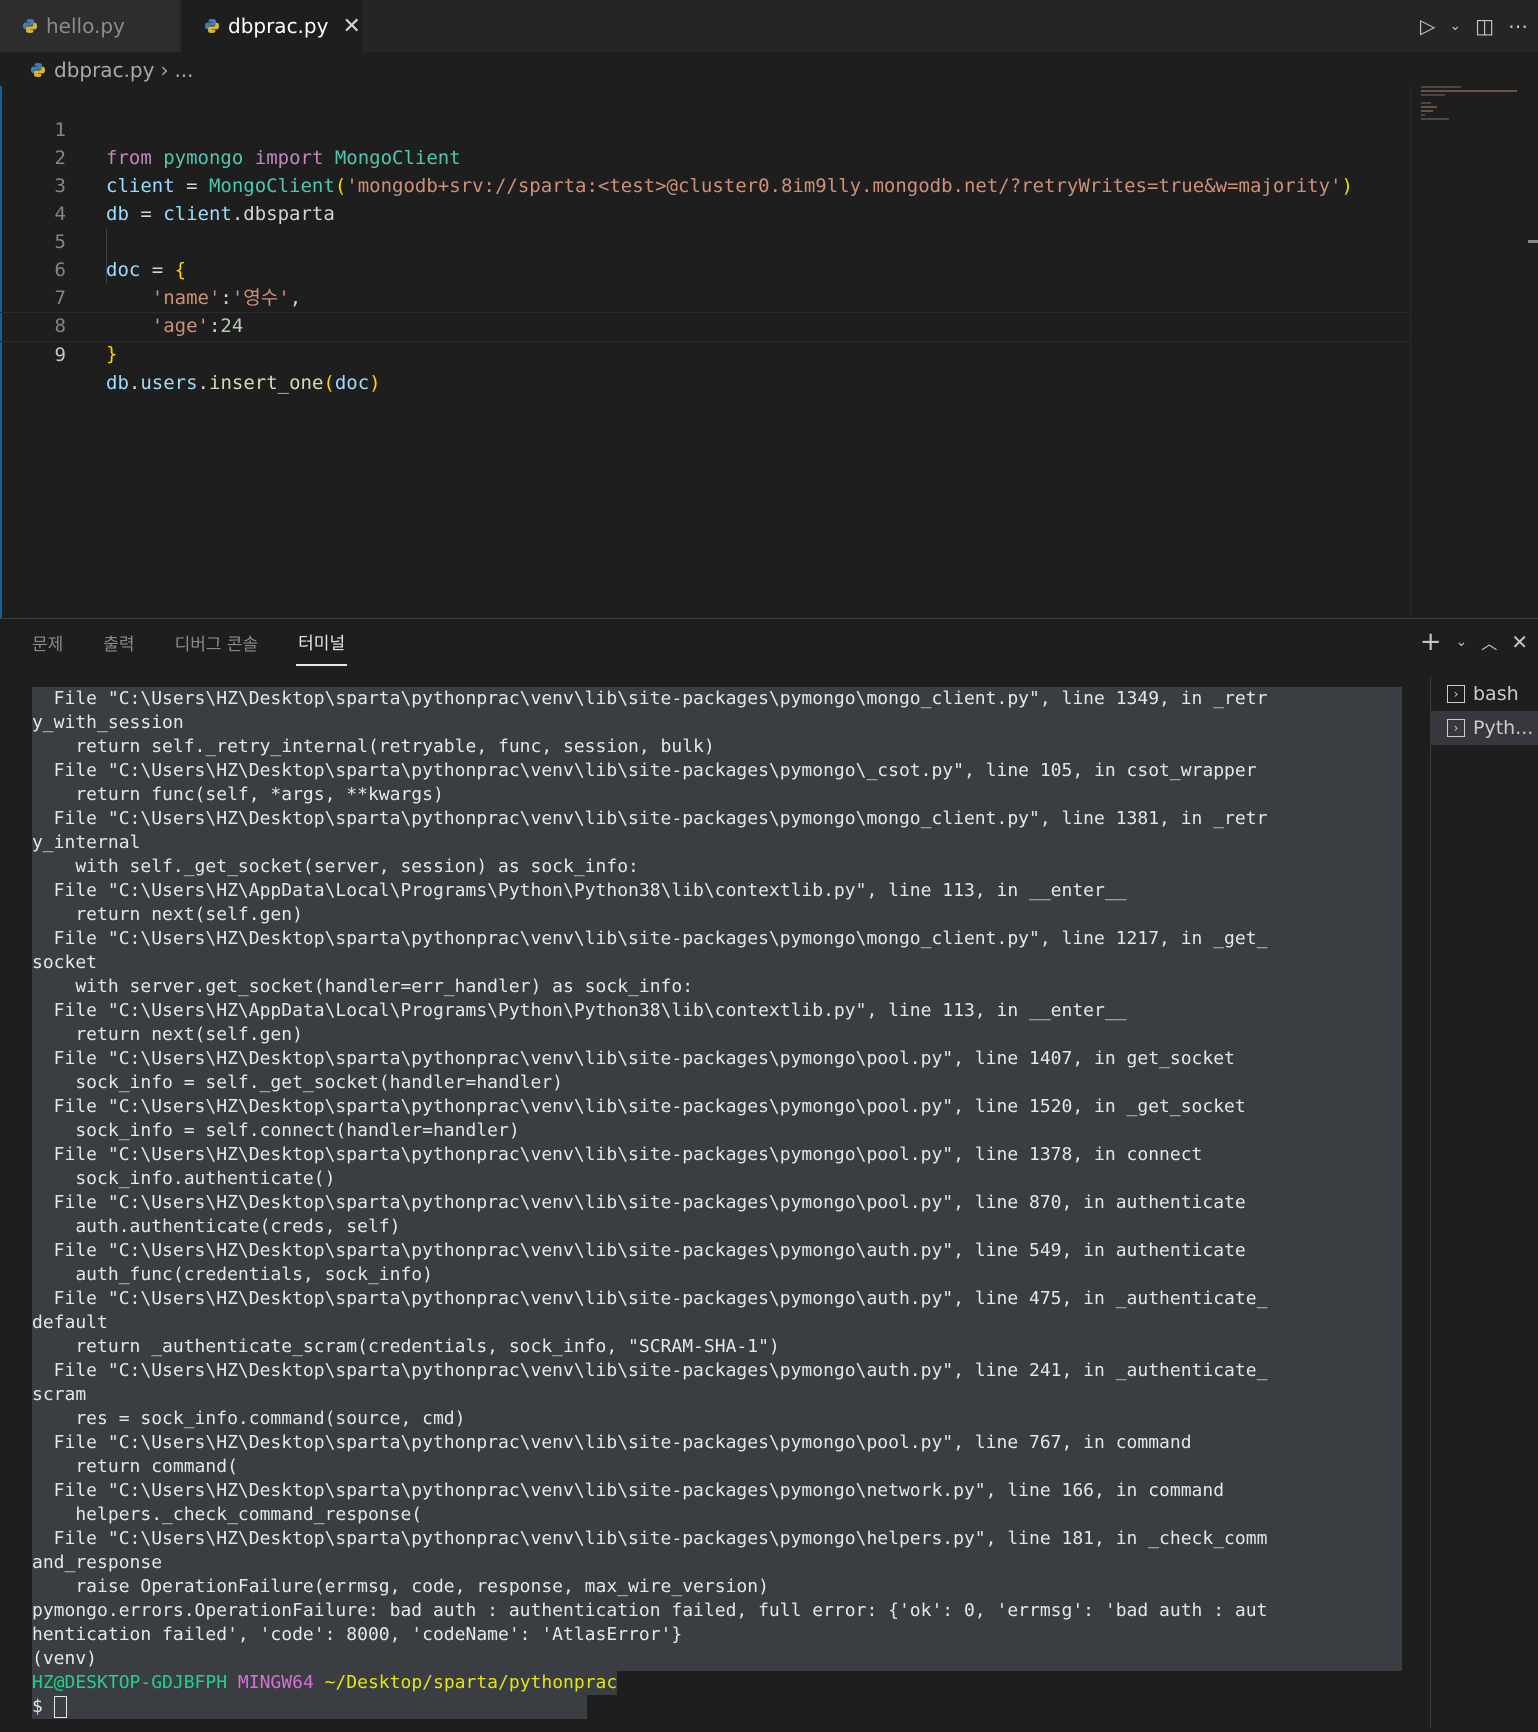 Image resolution: width=1538 pixels, height=1732 pixels. What do you see at coordinates (705, 296) in the screenshot?
I see `code-line: 7 'age':24` at bounding box center [705, 296].